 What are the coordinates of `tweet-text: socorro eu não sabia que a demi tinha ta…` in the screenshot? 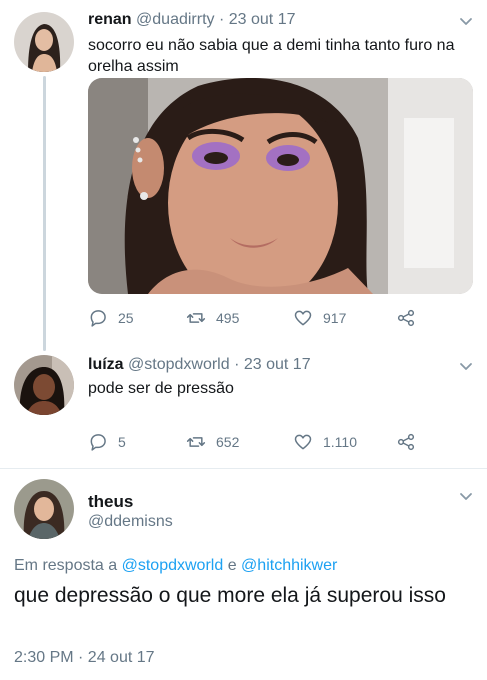 It's located at (271, 56).